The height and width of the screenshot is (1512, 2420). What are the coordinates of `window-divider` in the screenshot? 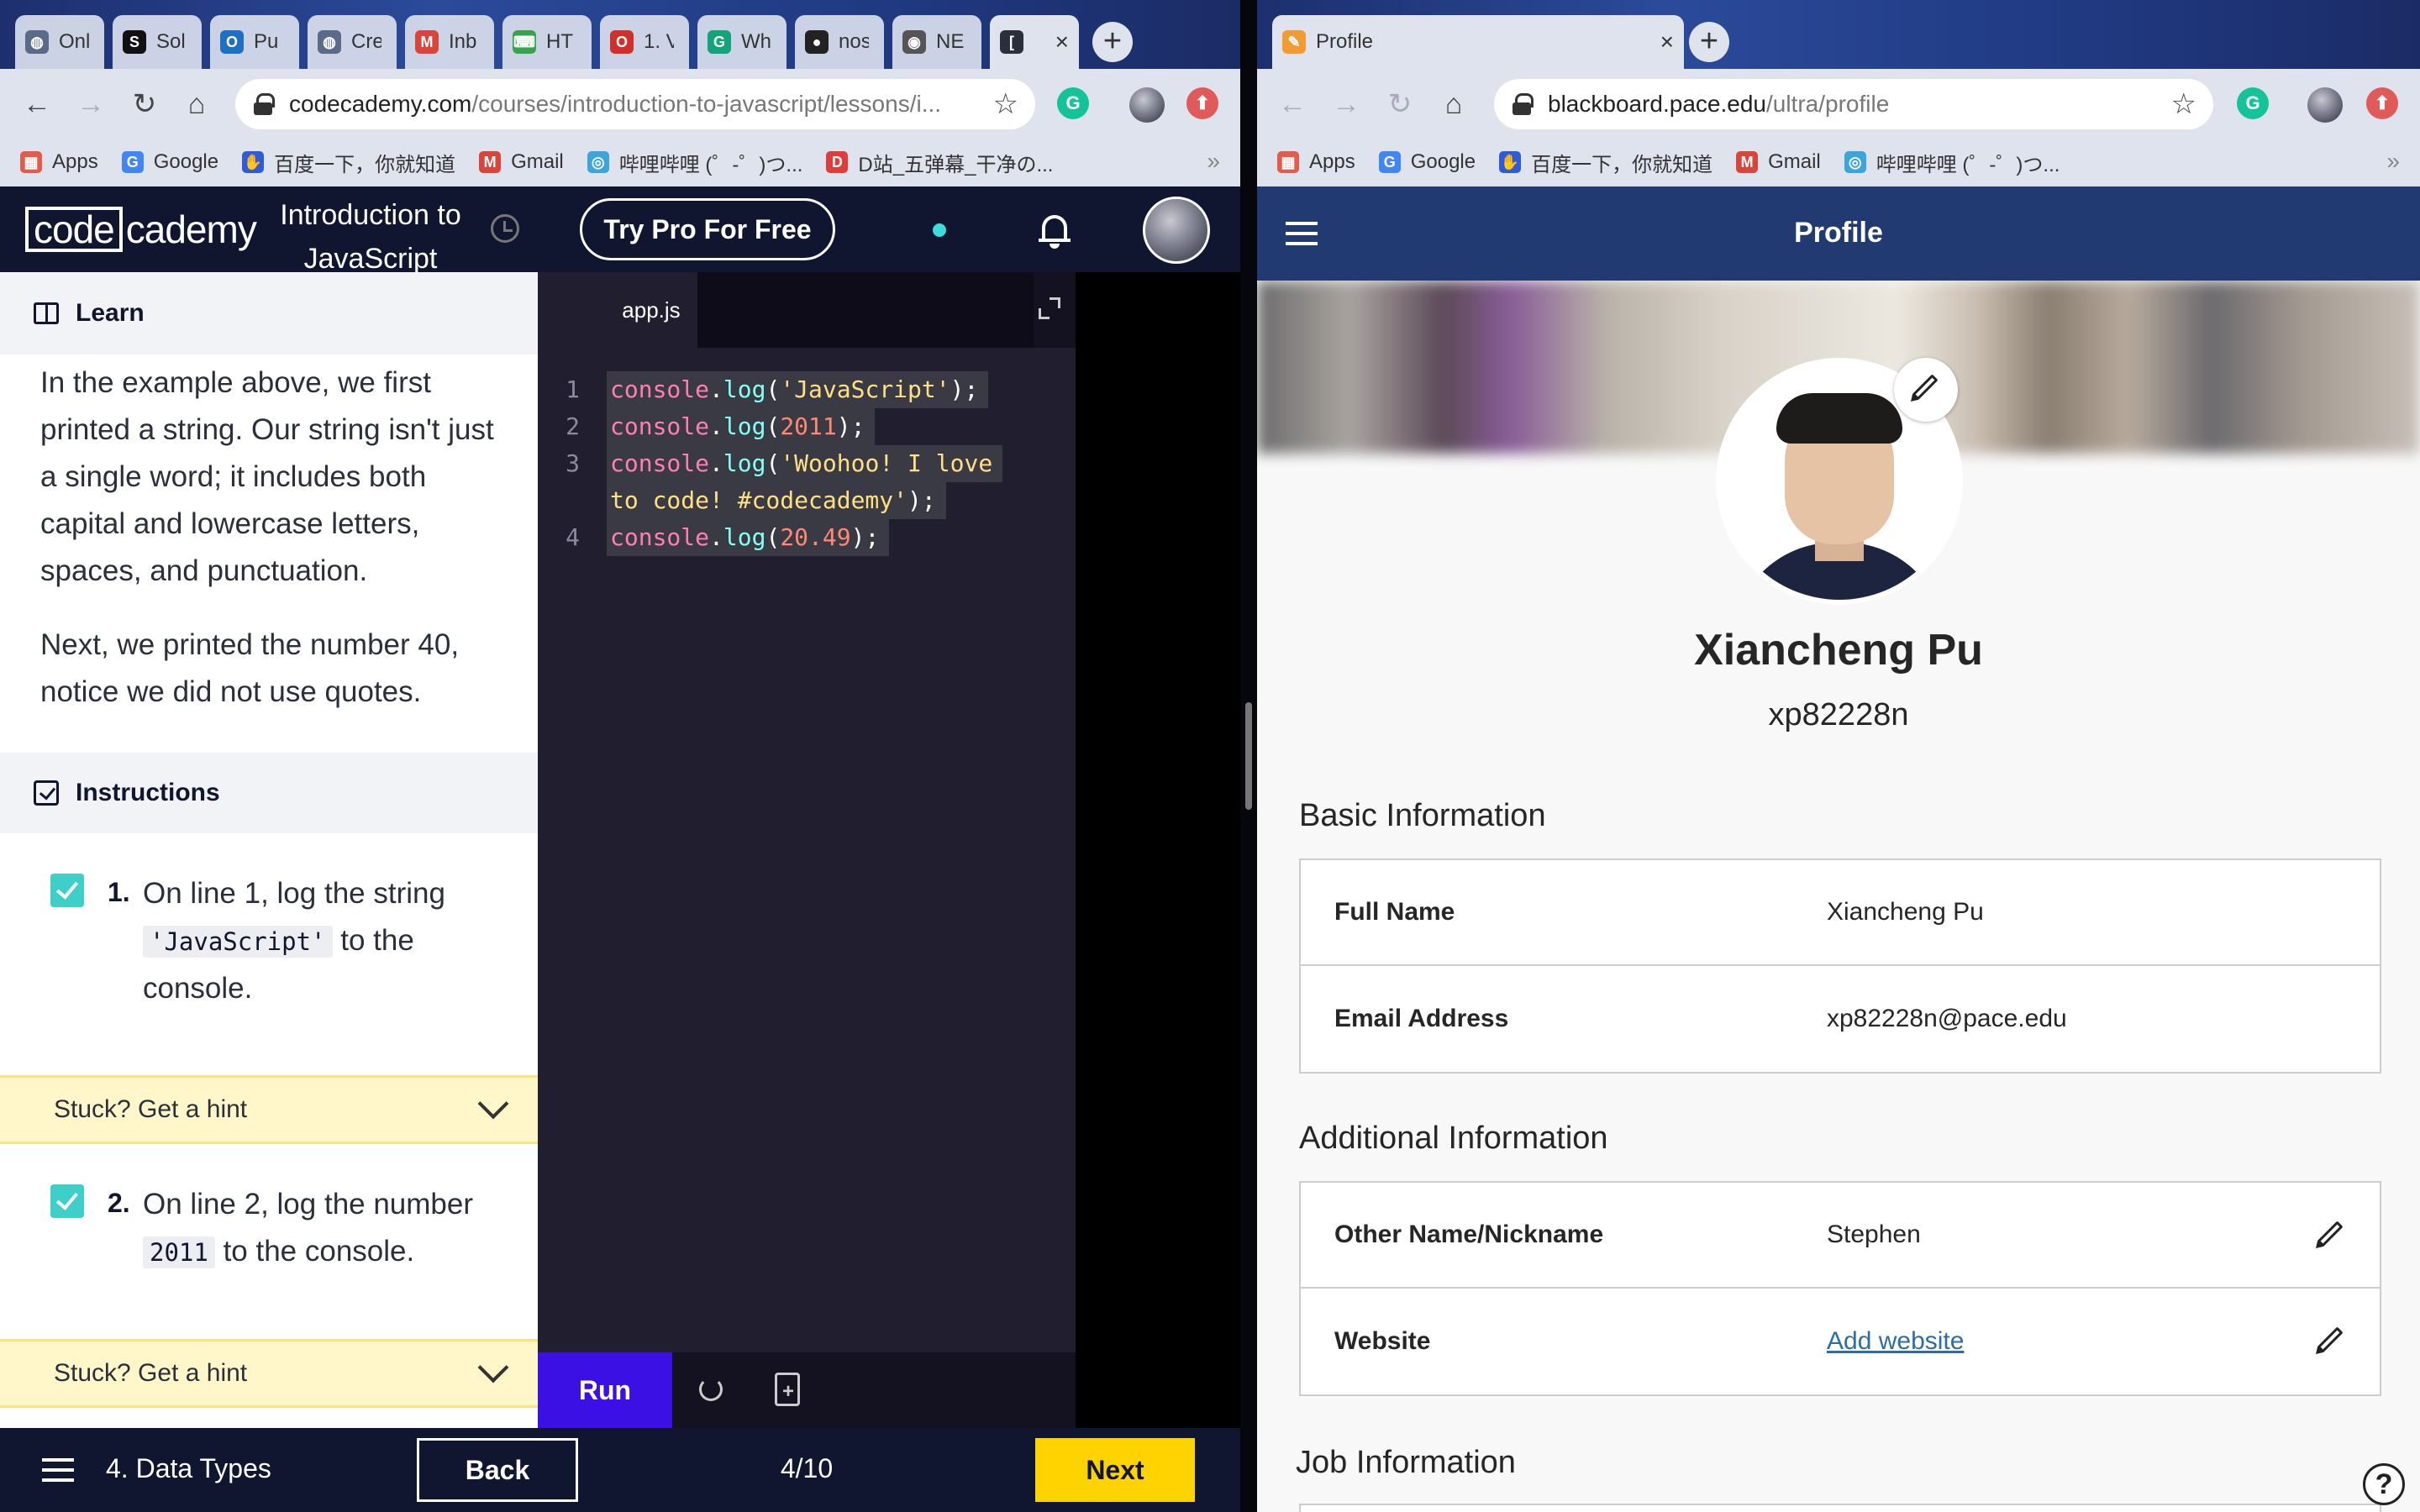 It's located at (1248, 756).